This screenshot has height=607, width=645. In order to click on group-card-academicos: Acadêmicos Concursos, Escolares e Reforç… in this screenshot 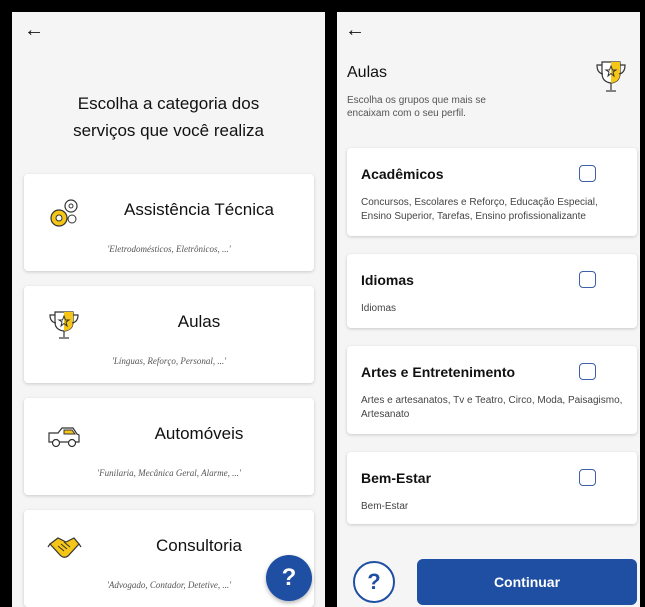, I will do `click(492, 192)`.